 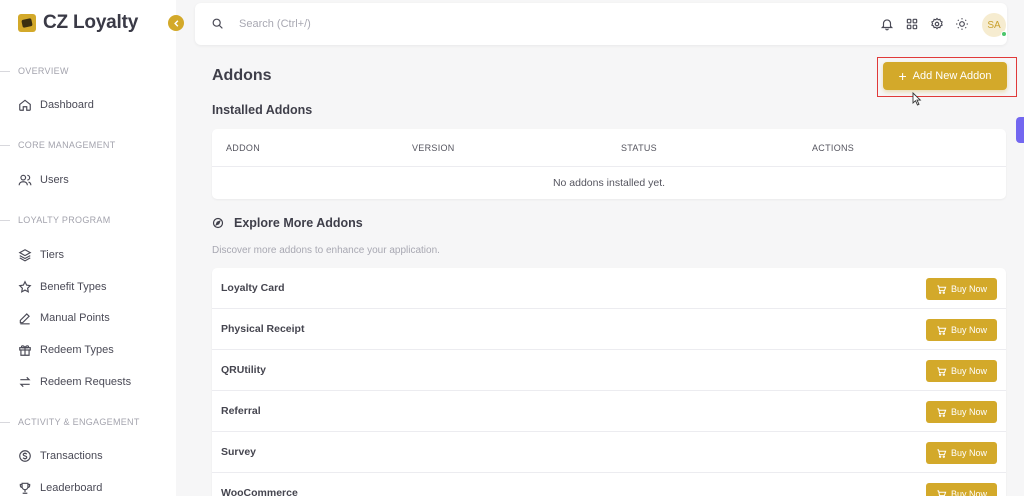 I want to click on chevron-left-icon, so click(x=175, y=23).